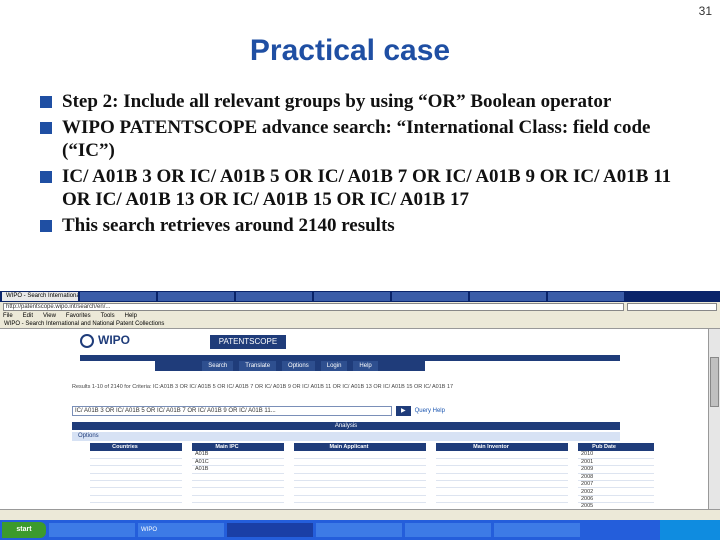 Image resolution: width=720 pixels, height=540 pixels. Describe the element at coordinates (365, 366) in the screenshot. I see `nav-help: Help` at that location.